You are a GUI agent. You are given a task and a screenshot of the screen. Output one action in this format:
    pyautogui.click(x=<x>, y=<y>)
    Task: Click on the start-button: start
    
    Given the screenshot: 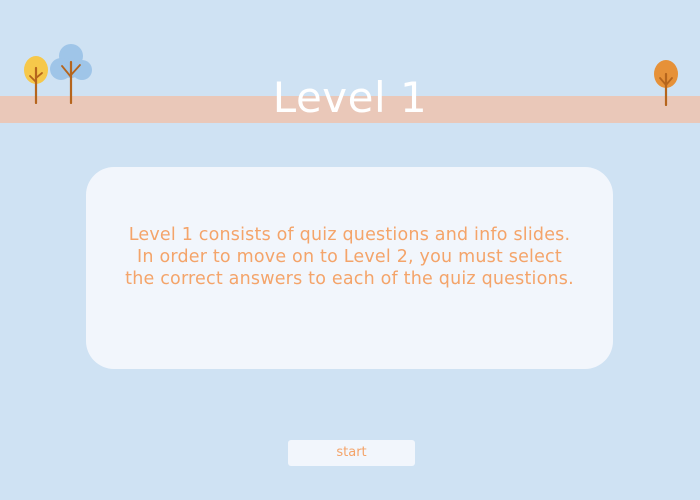 What is the action you would take?
    pyautogui.click(x=351, y=453)
    